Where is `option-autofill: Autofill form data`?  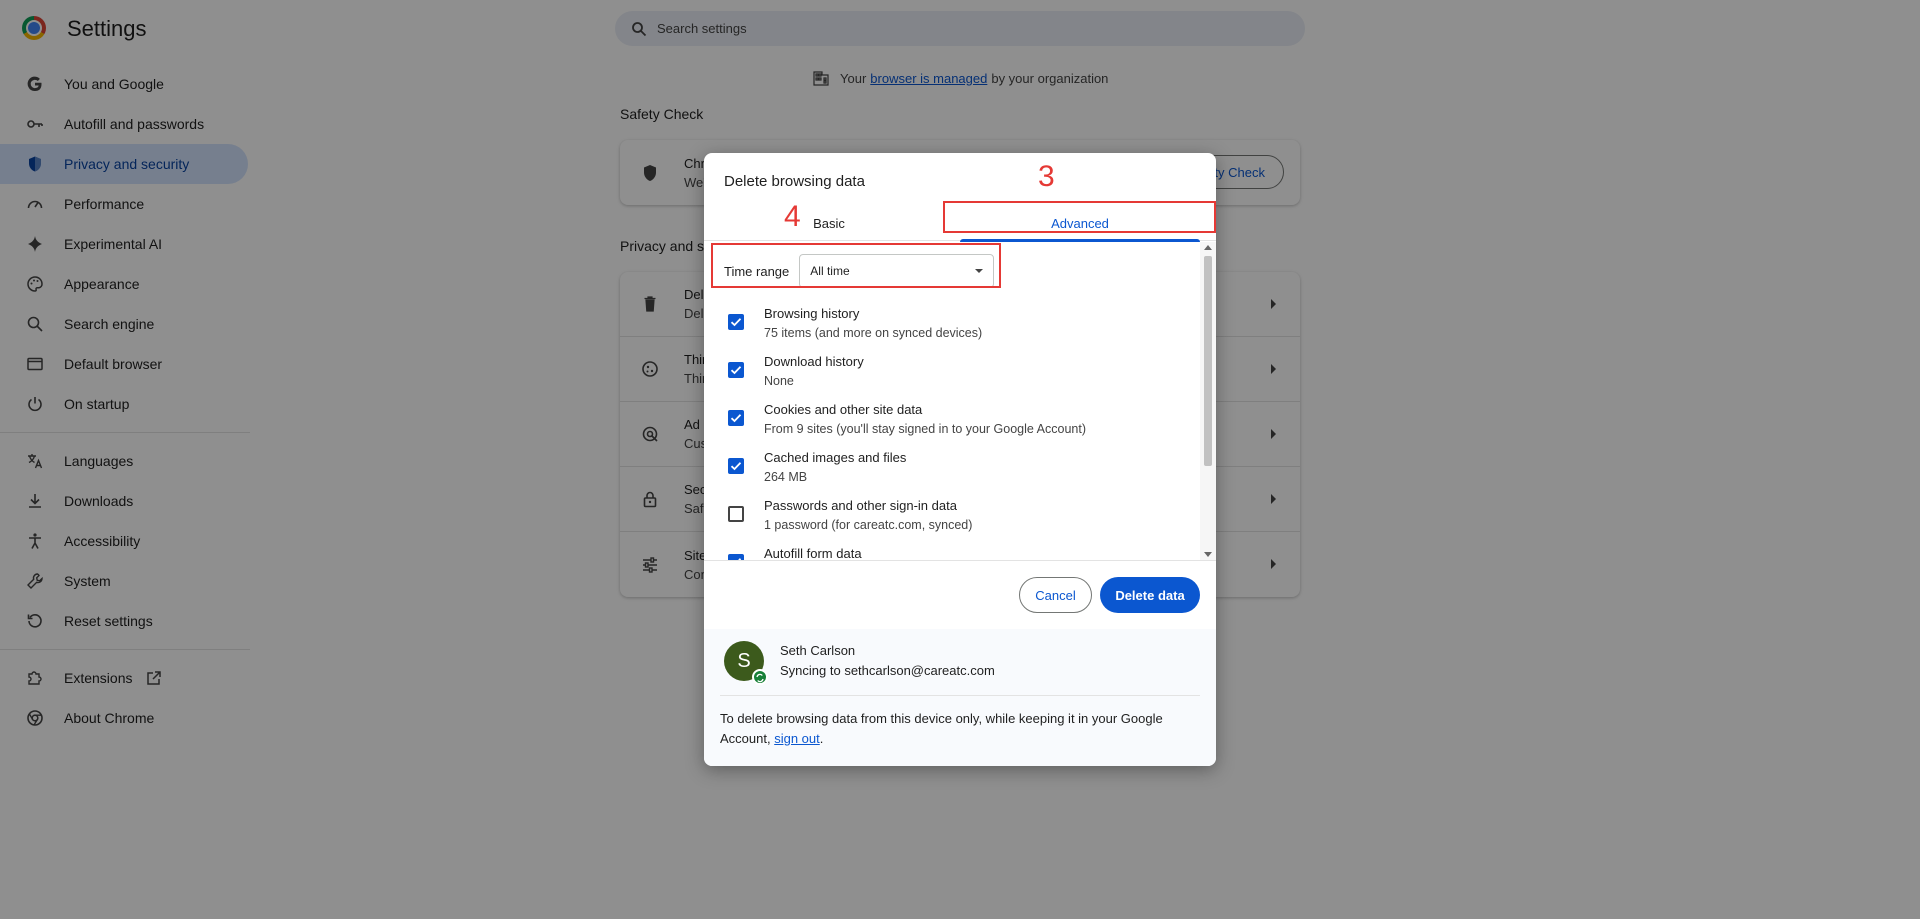 option-autofill: Autofill form data is located at coordinates (954, 552).